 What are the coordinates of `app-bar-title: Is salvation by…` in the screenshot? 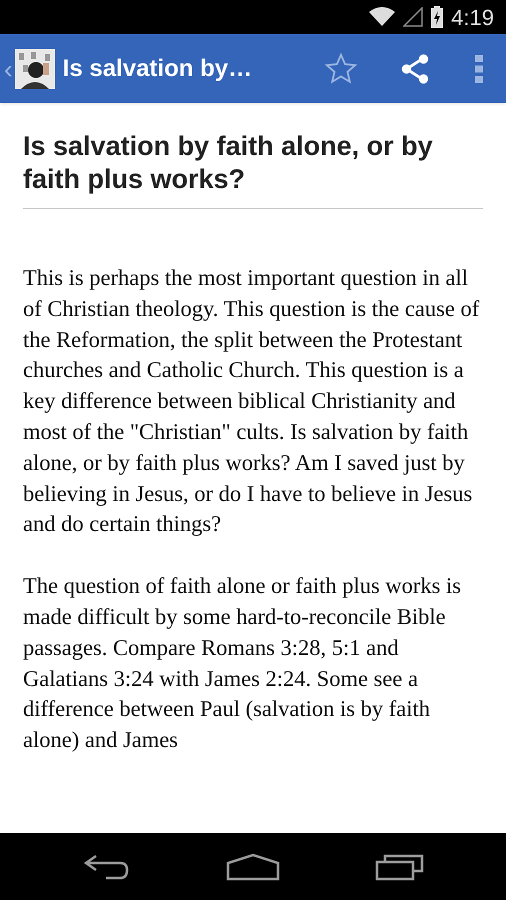 It's located at (157, 69).